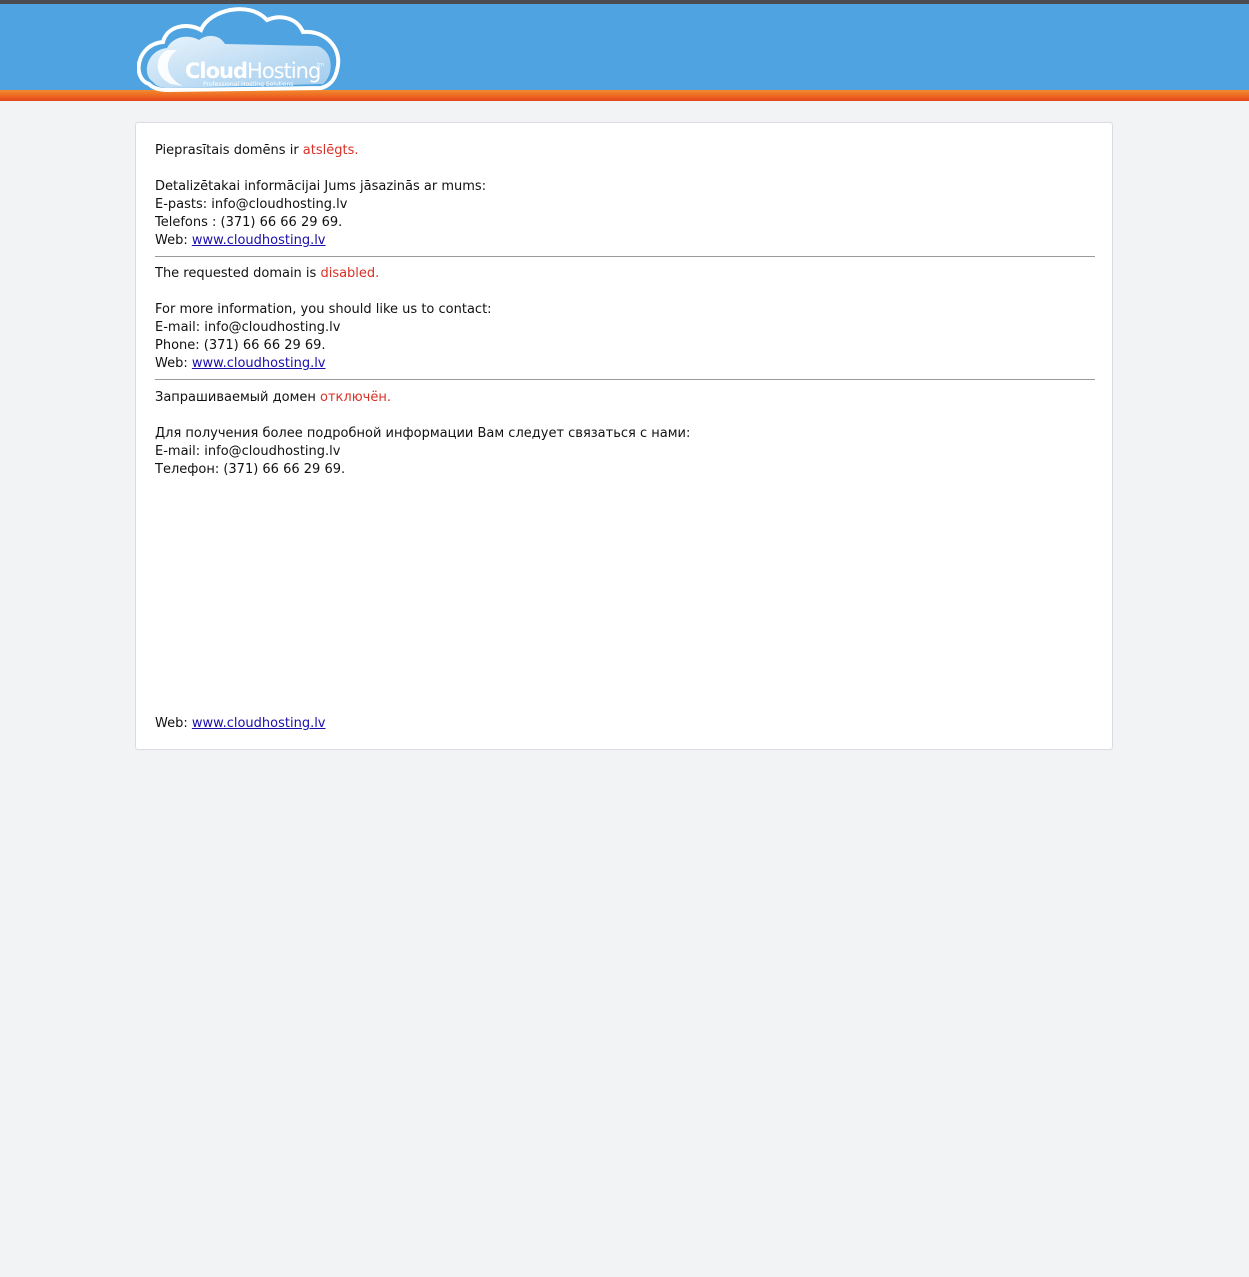 This screenshot has height=1277, width=1249. I want to click on phone-line: Телефон: (371) 66 66 29 69., so click(250, 469).